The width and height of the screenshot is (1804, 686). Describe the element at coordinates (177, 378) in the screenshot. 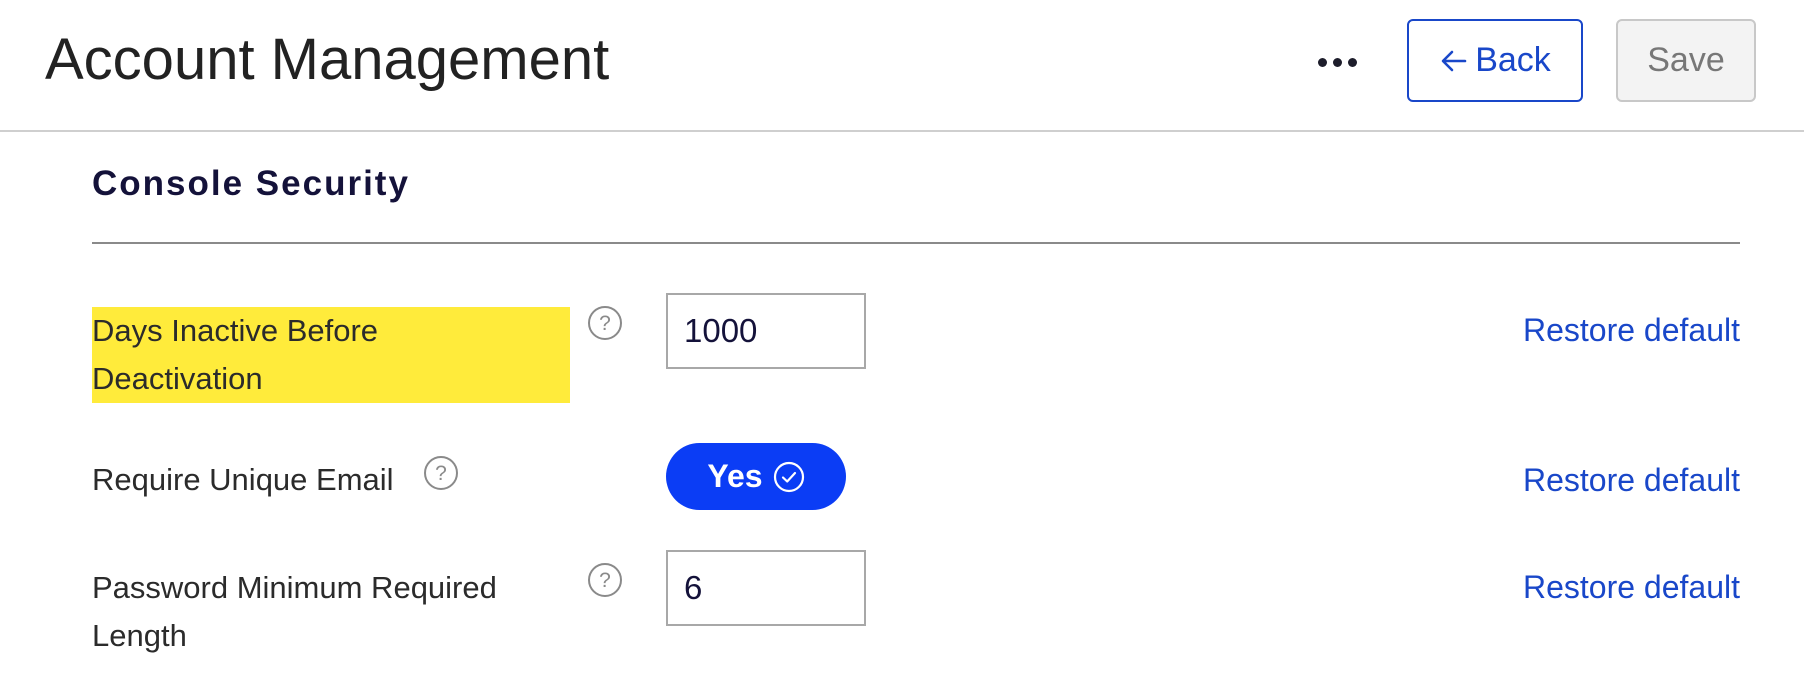

I see `setting-label-line: Deactivation` at that location.